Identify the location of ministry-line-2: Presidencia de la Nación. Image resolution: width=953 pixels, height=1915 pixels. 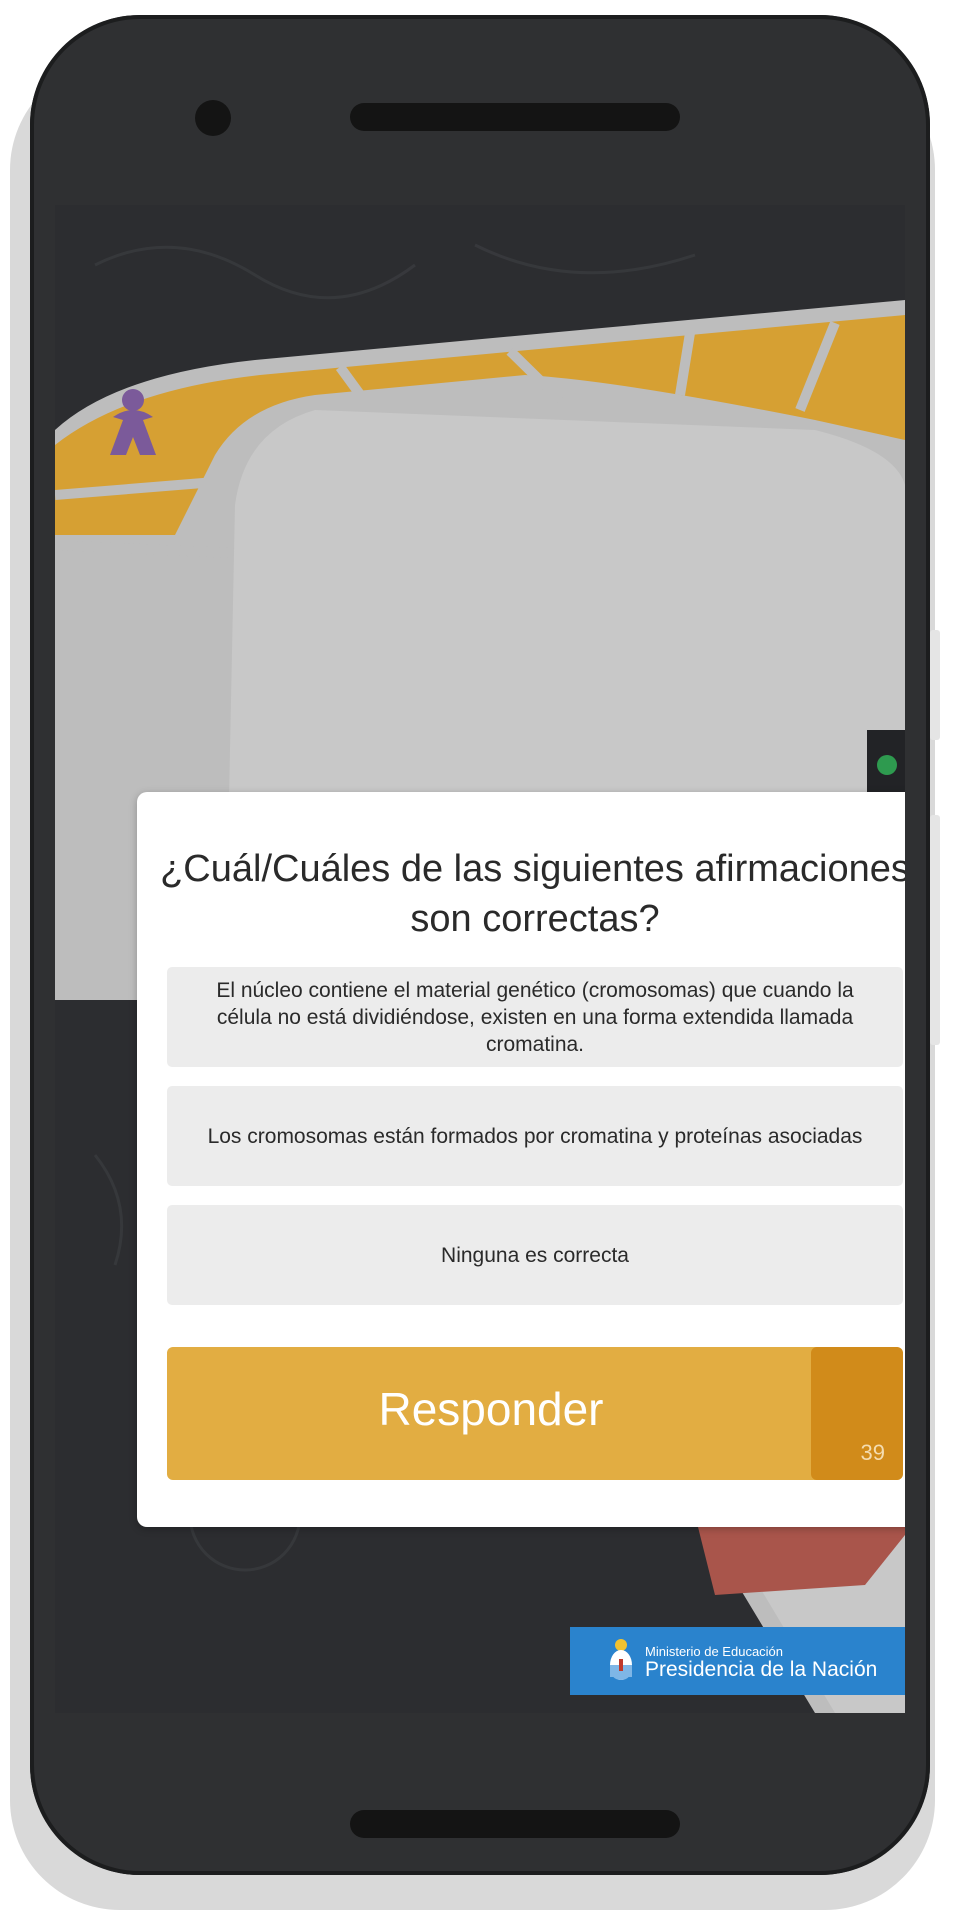
(761, 1669).